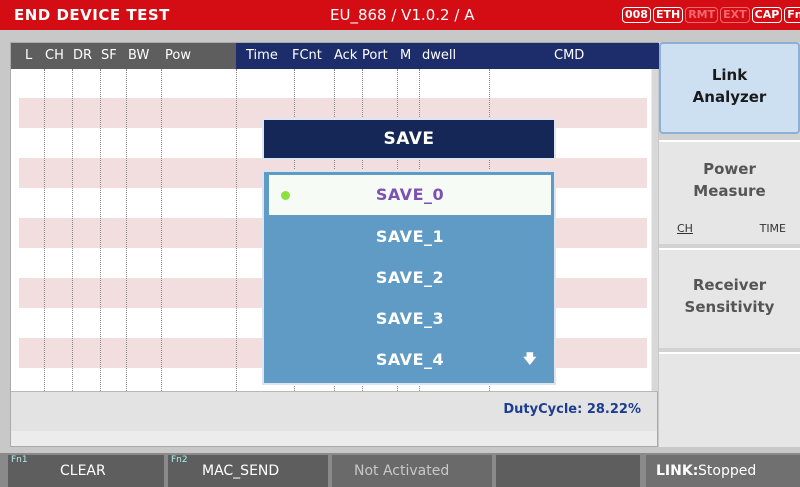  Describe the element at coordinates (375, 55) in the screenshot. I see `col-header-port: Port` at that location.